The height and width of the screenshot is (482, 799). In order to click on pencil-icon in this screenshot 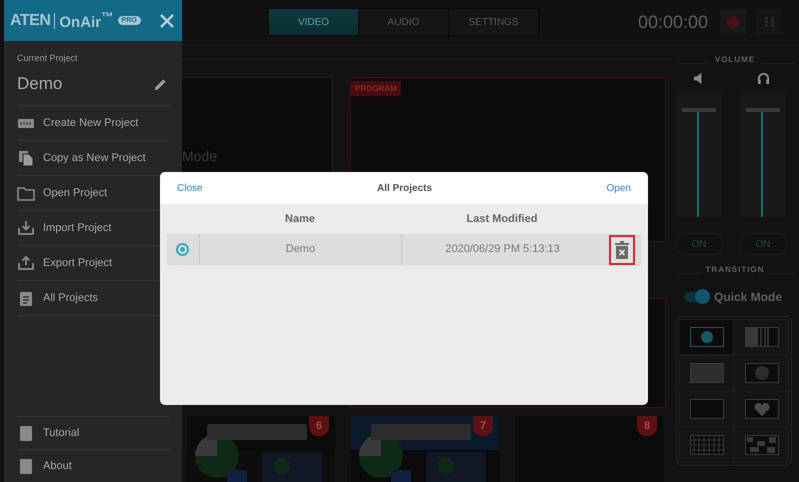, I will do `click(160, 84)`.